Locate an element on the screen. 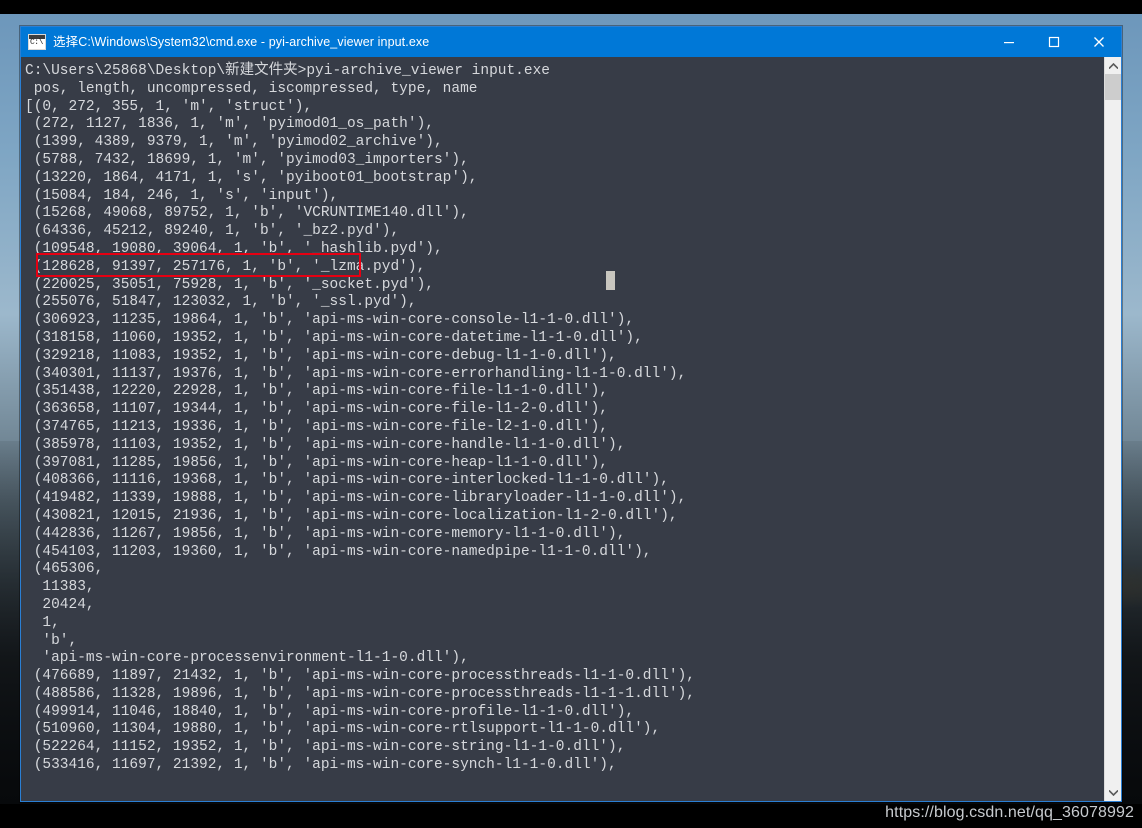 Image resolution: width=1142 pixels, height=828 pixels. scrollbar-track is located at coordinates (1113, 429).